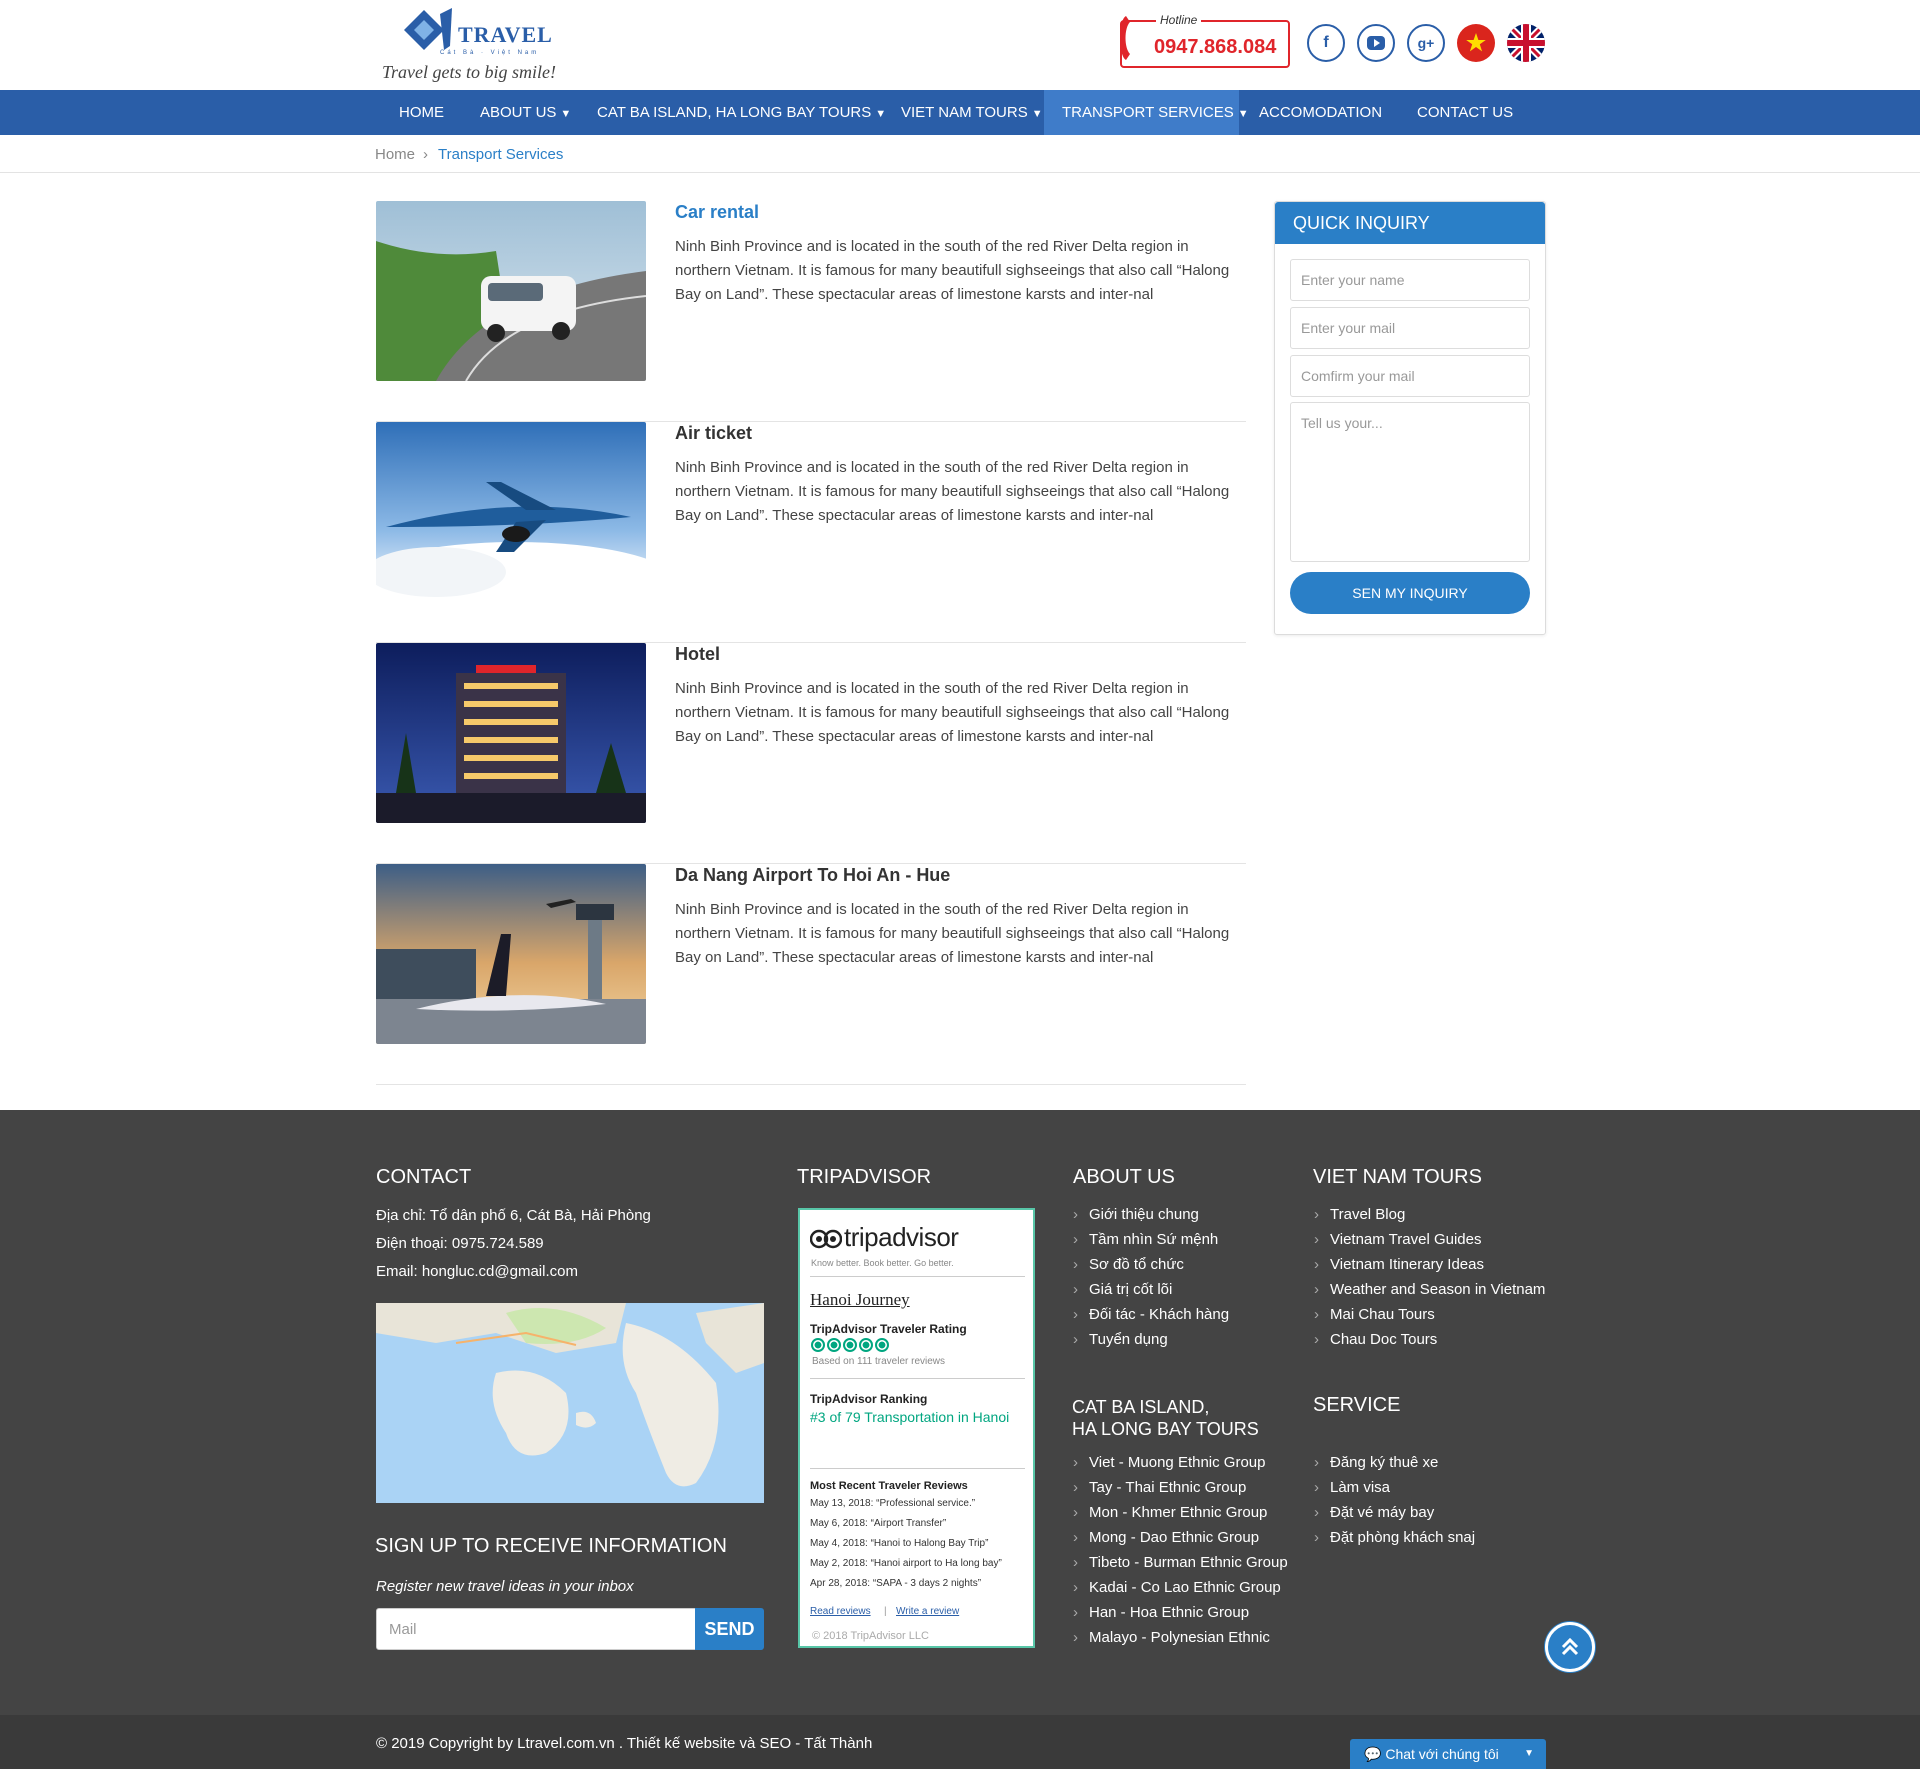 Image resolution: width=1920 pixels, height=1769 pixels. What do you see at coordinates (860, 1300) in the screenshot?
I see `tripadvisor-business-name: Hanoi Journey` at bounding box center [860, 1300].